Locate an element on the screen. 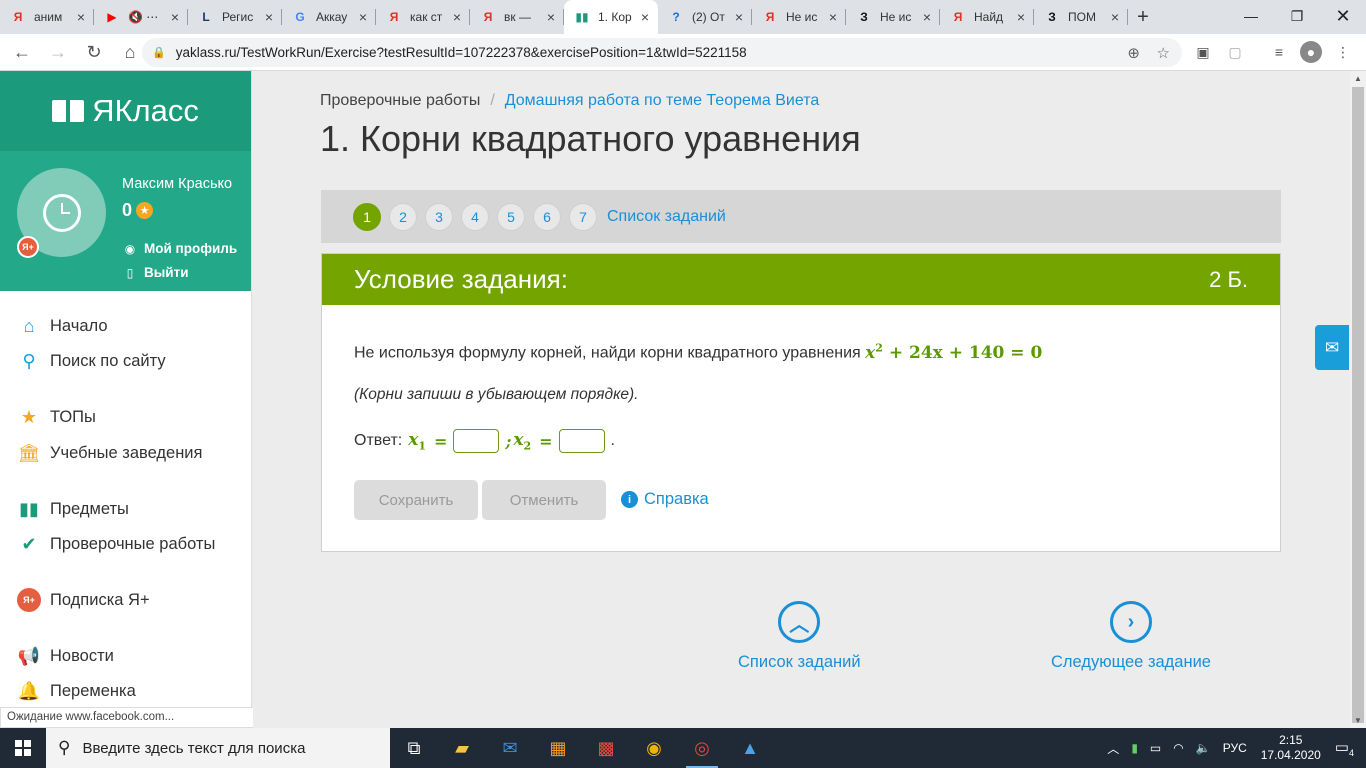 The image size is (1366, 768). scroll-down-icon: ▼ is located at coordinates (1358, 720).